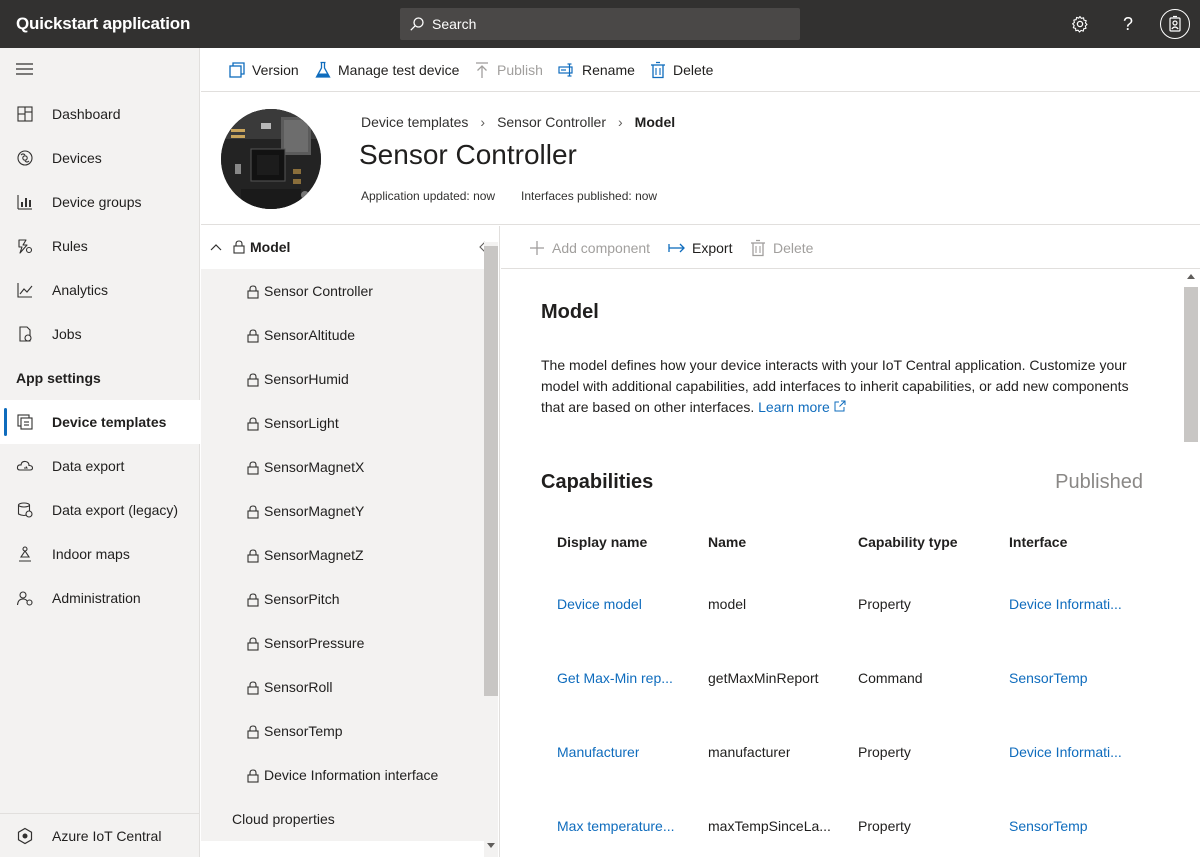 Image resolution: width=1200 pixels, height=857 pixels. Describe the element at coordinates (1175, 24) in the screenshot. I see `account-button` at that location.